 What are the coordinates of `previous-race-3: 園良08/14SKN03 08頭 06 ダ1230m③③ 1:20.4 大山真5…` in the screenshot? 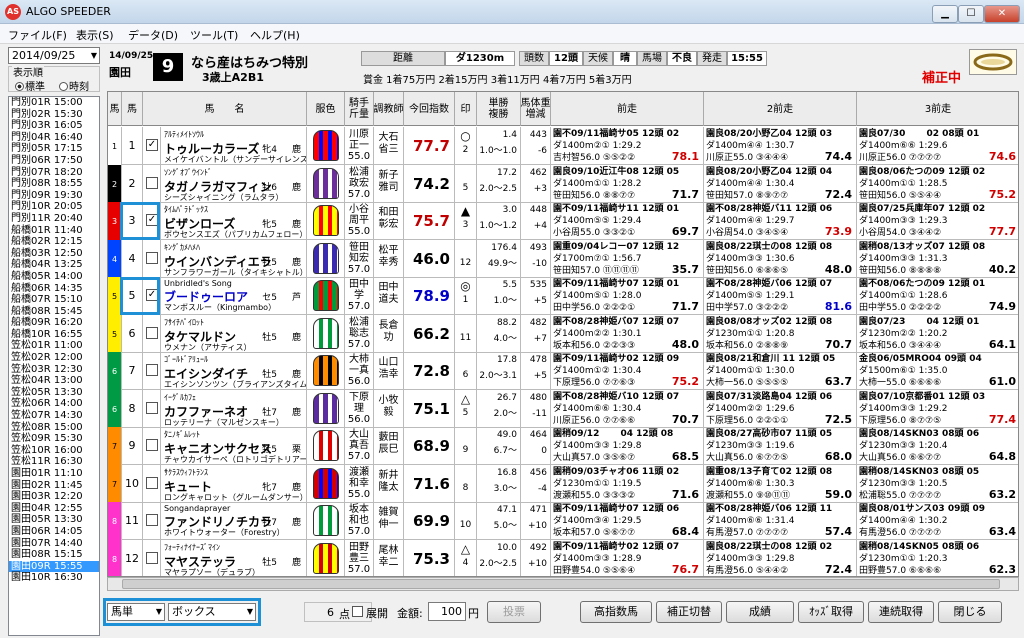 It's located at (937, 446).